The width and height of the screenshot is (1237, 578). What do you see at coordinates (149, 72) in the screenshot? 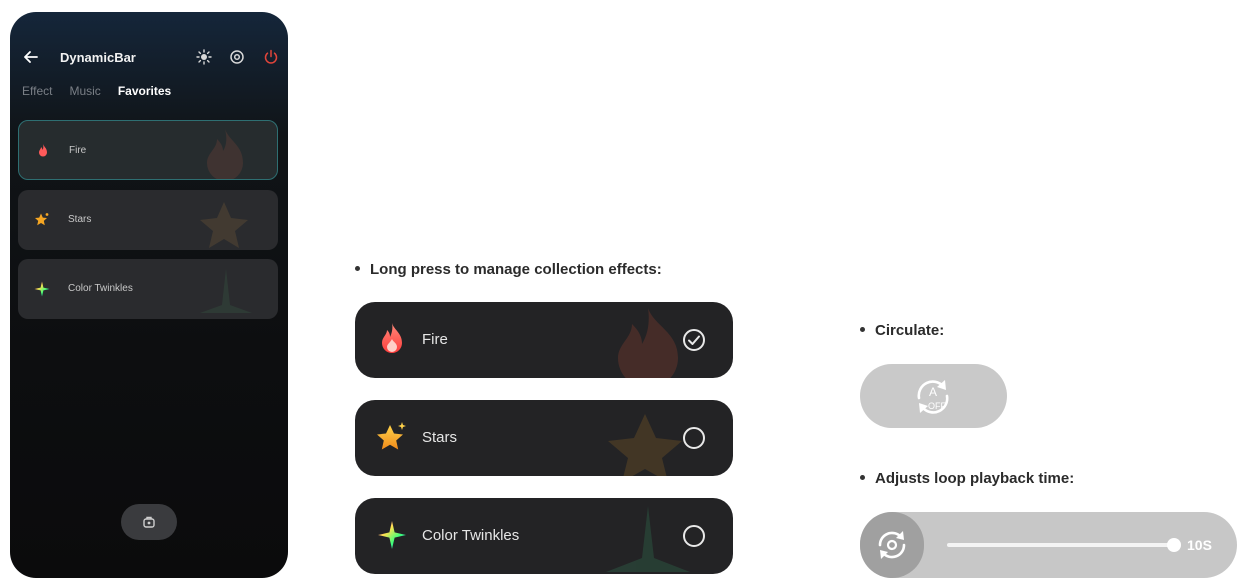
I see `app-header: DynamicBar Effect Music Favorites` at bounding box center [149, 72].